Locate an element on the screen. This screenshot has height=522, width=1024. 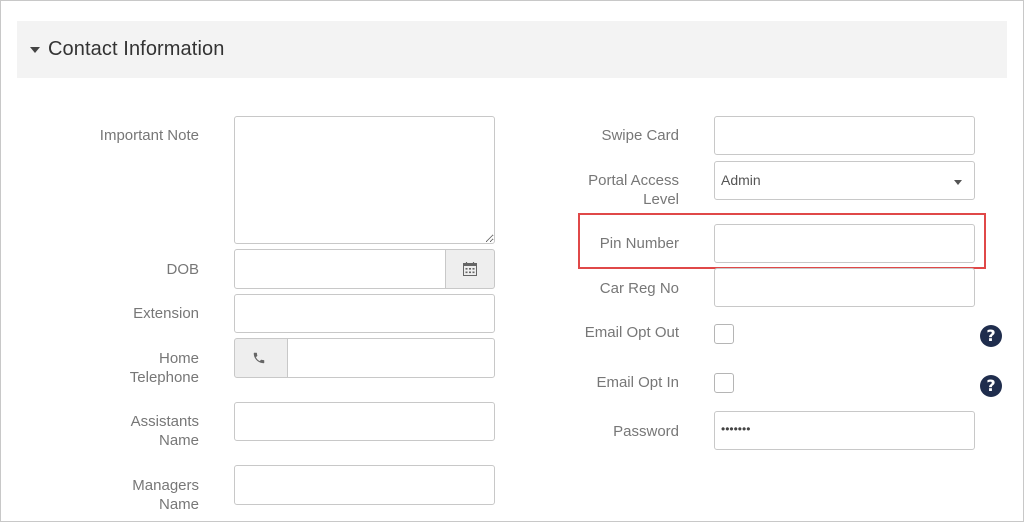
email-opt-out-help-icon: ? is located at coordinates (991, 336).